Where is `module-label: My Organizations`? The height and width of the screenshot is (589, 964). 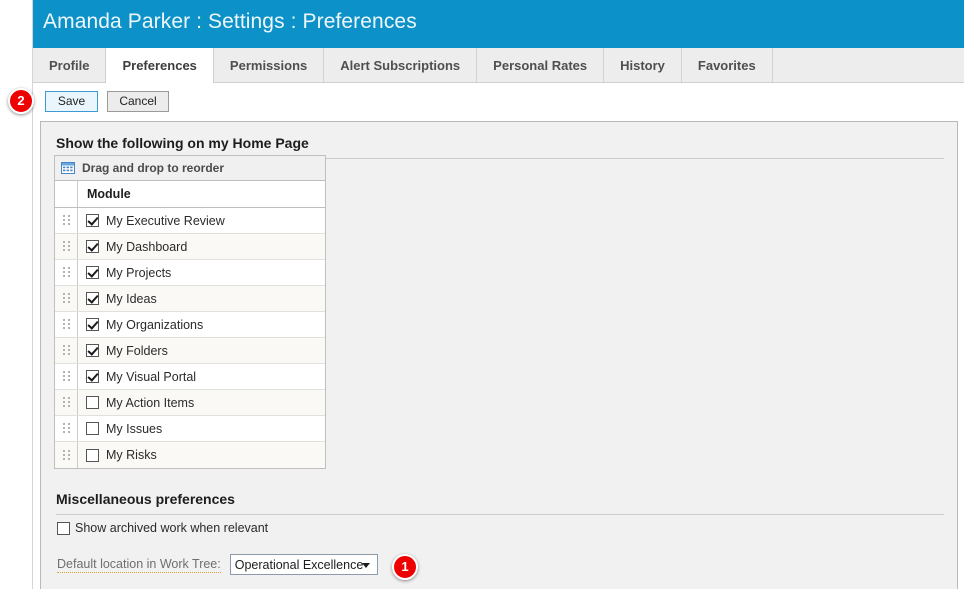
module-label: My Organizations is located at coordinates (155, 324).